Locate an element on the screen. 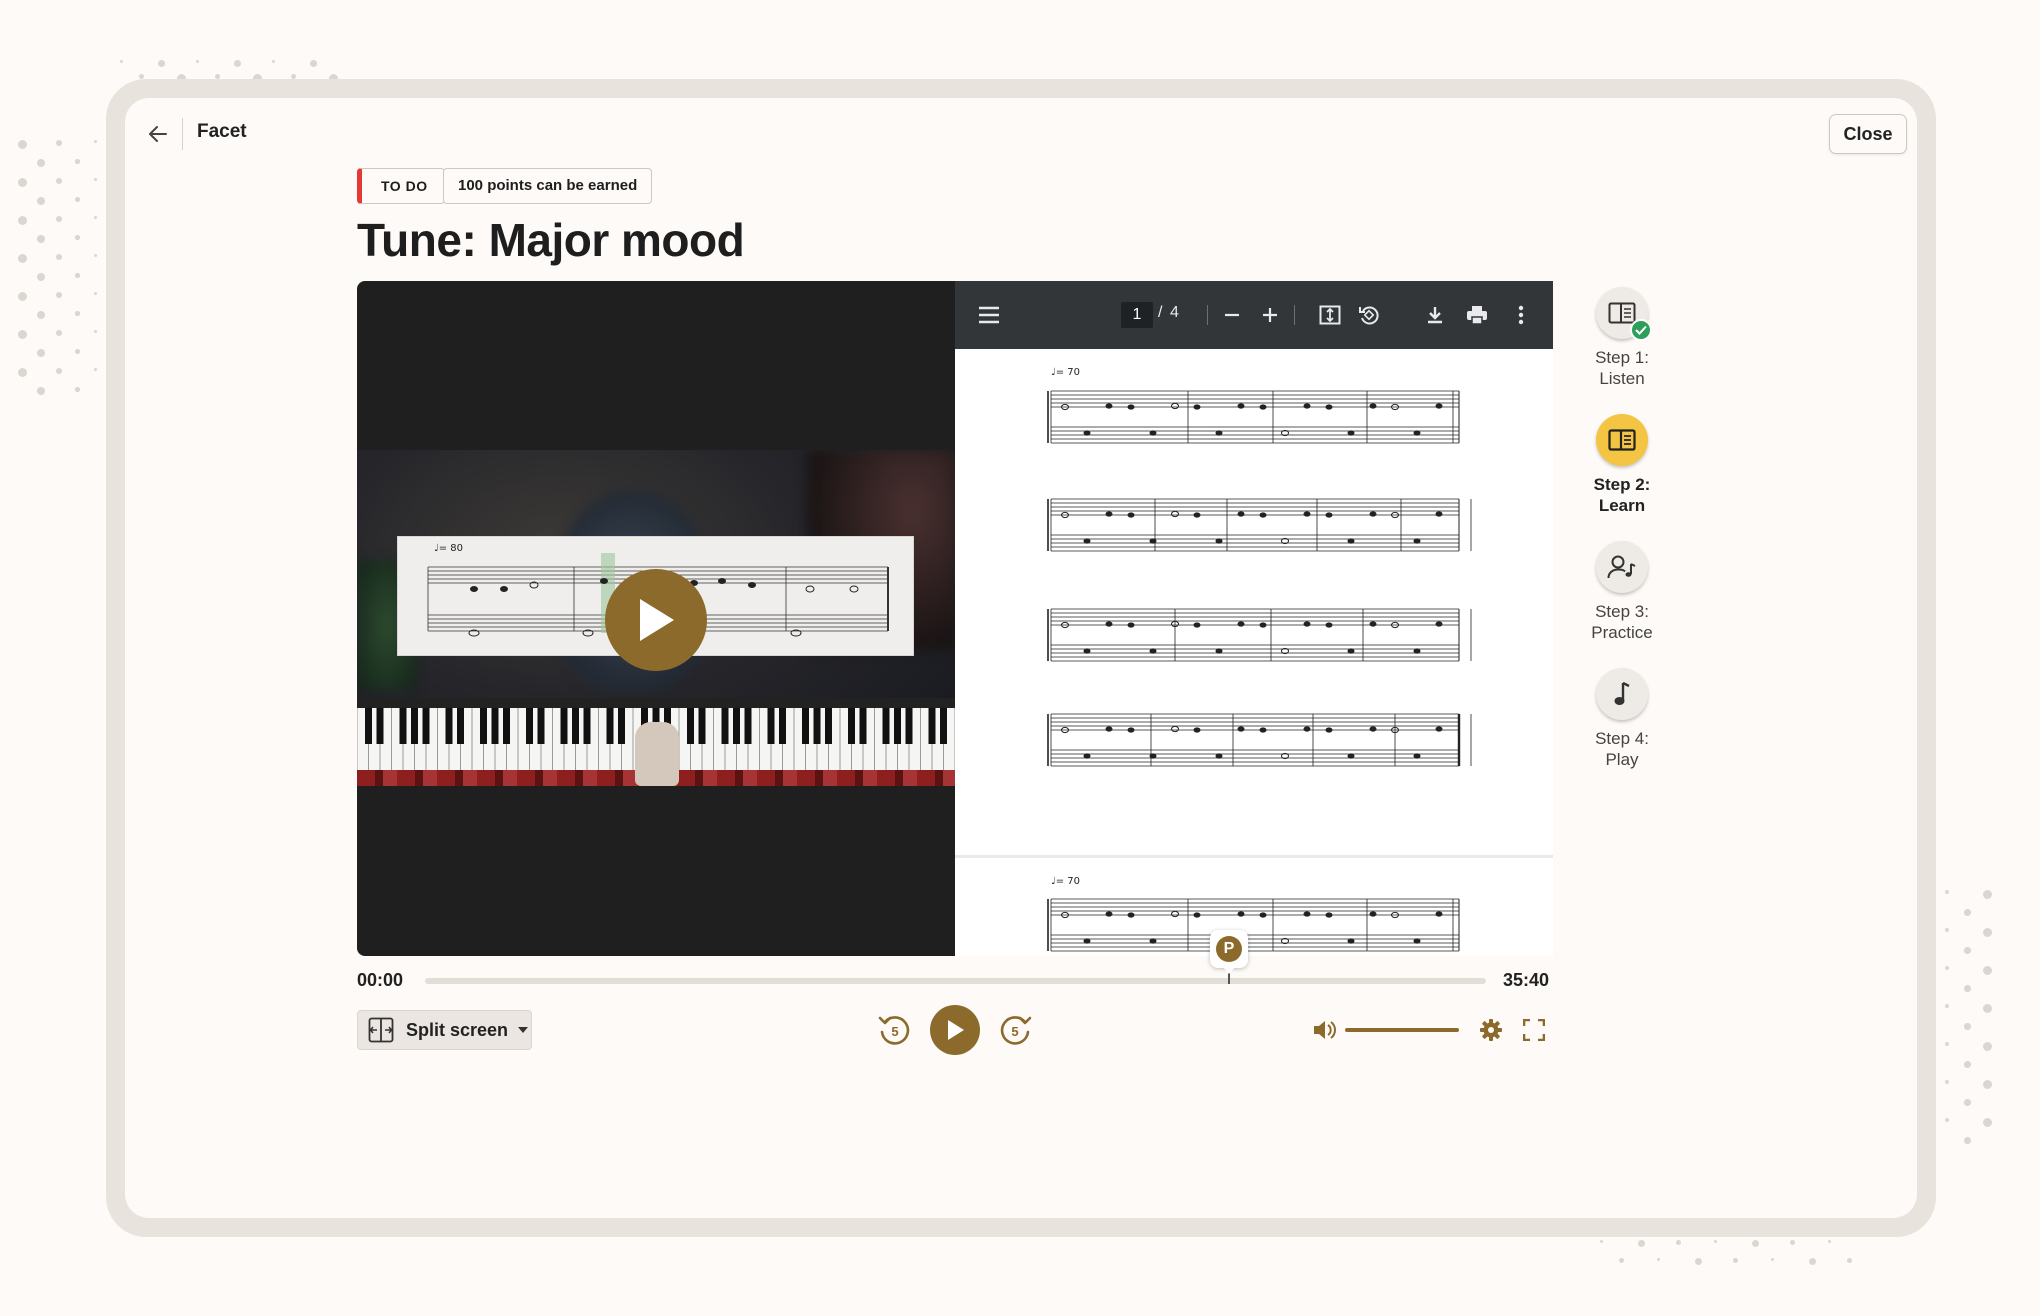 The width and height of the screenshot is (2040, 1316). print-icon is located at coordinates (1477, 315).